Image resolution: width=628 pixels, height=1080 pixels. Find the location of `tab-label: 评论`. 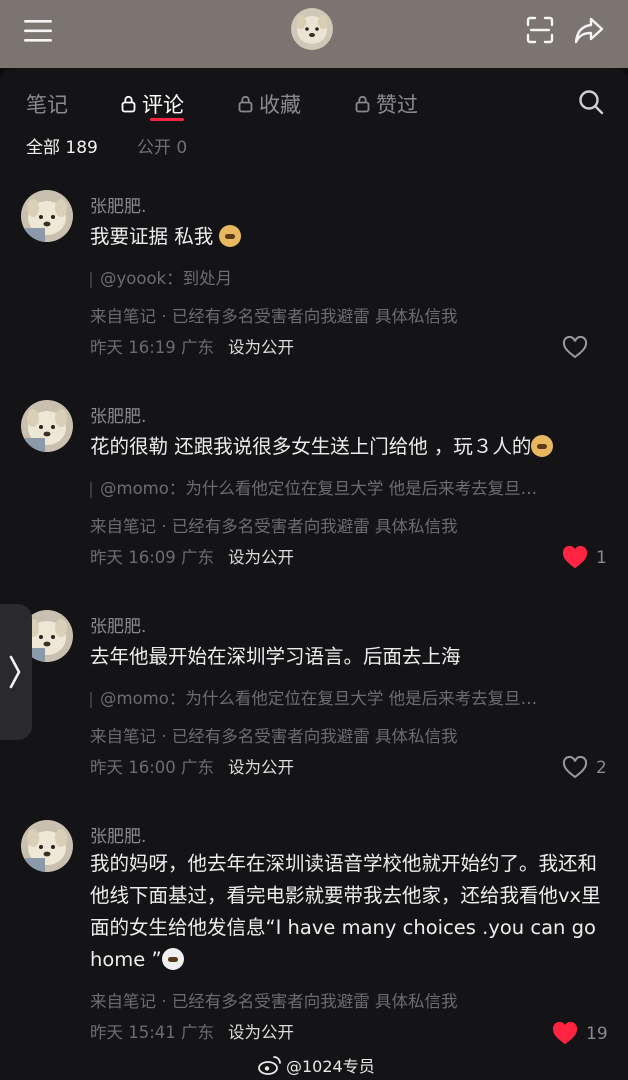

tab-label: 评论 is located at coordinates (163, 105).